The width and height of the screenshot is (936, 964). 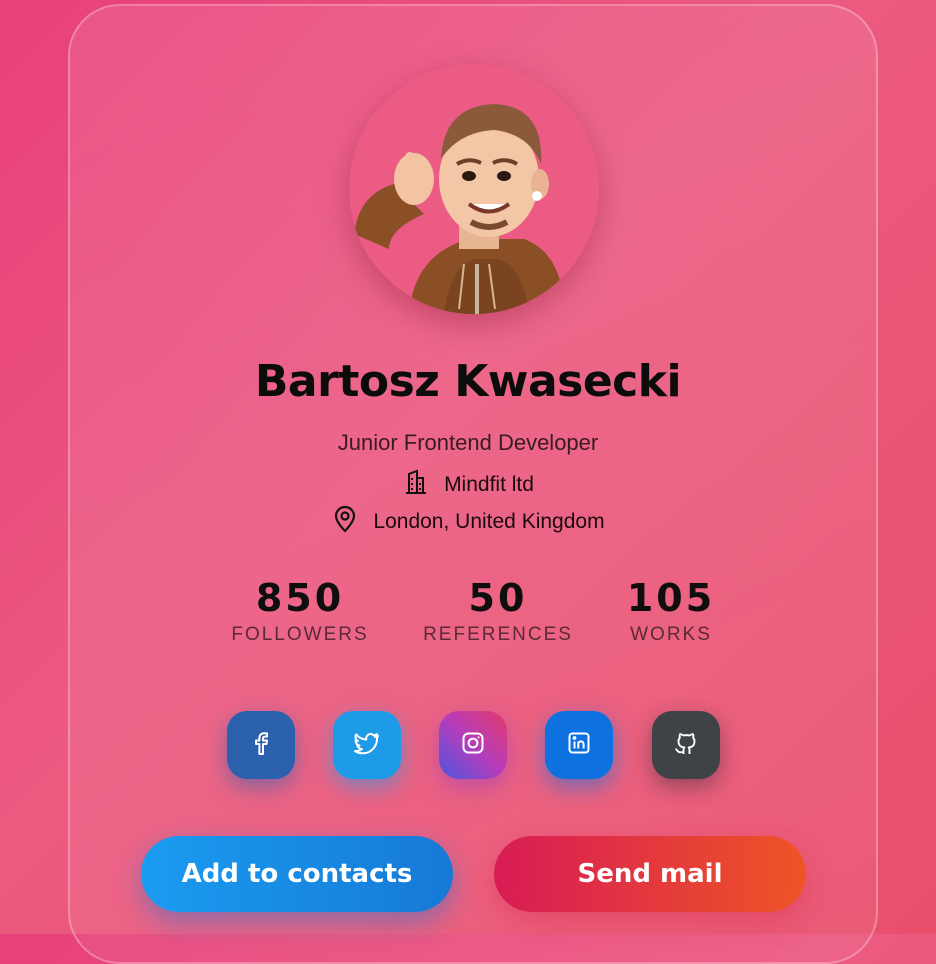 I want to click on building-icon, so click(x=416, y=485).